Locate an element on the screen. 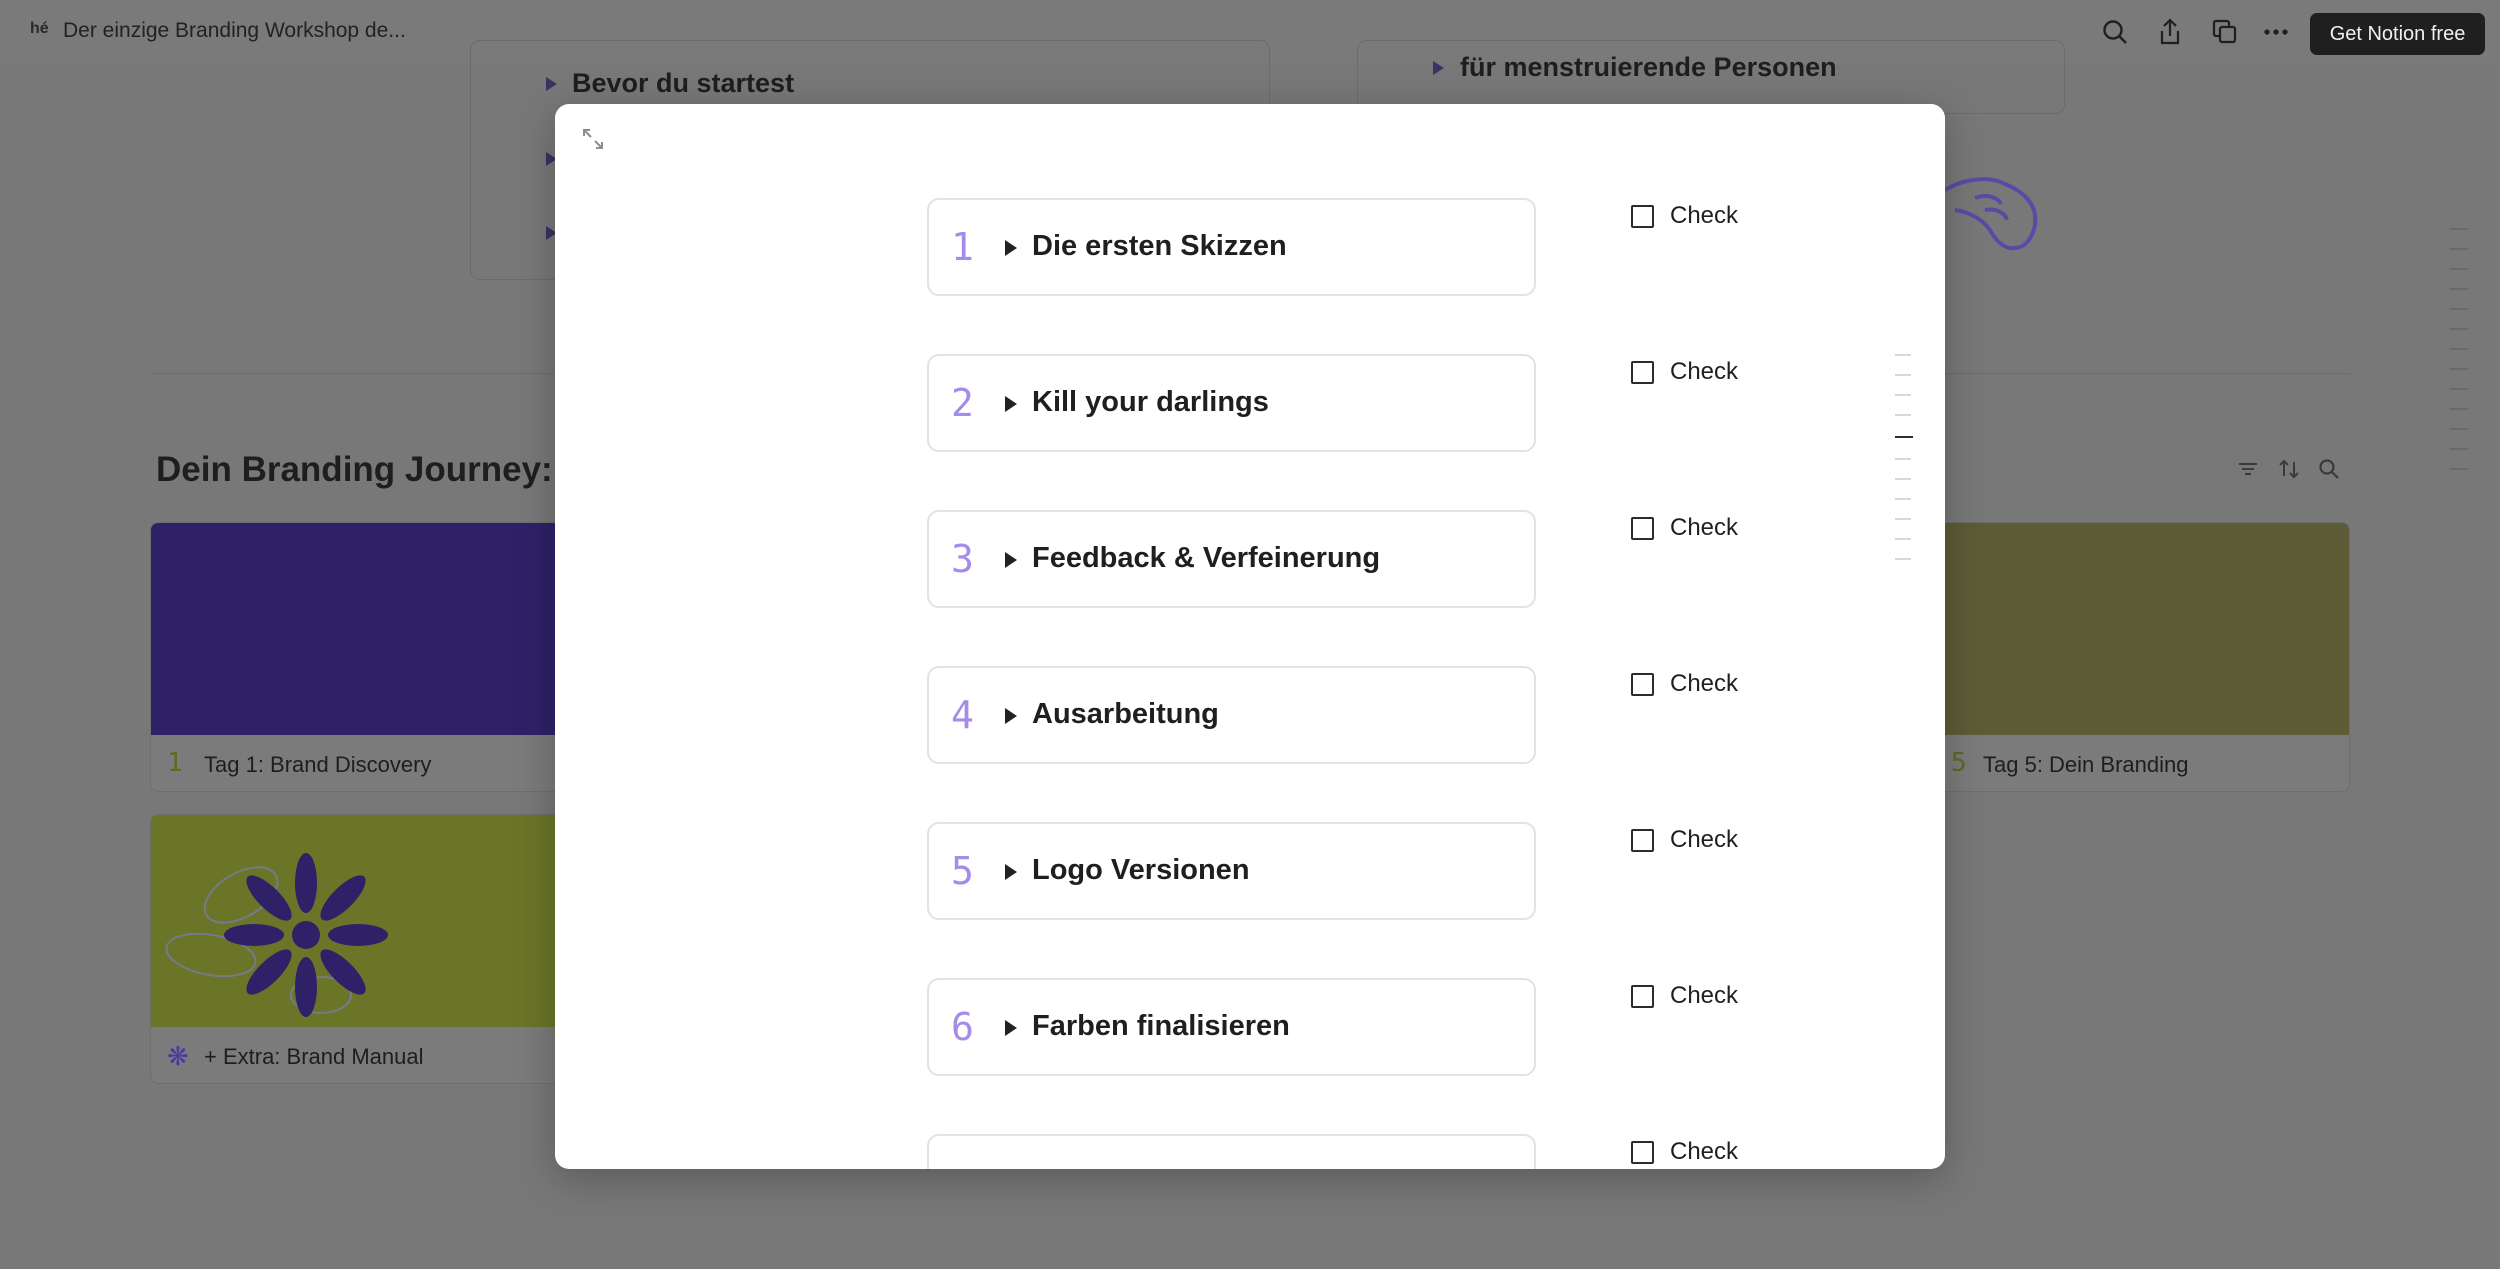 This screenshot has height=1269, width=2500. gallery-card-tag-1: 1 Tag 1: Brand Discovery is located at coordinates (360, 657).